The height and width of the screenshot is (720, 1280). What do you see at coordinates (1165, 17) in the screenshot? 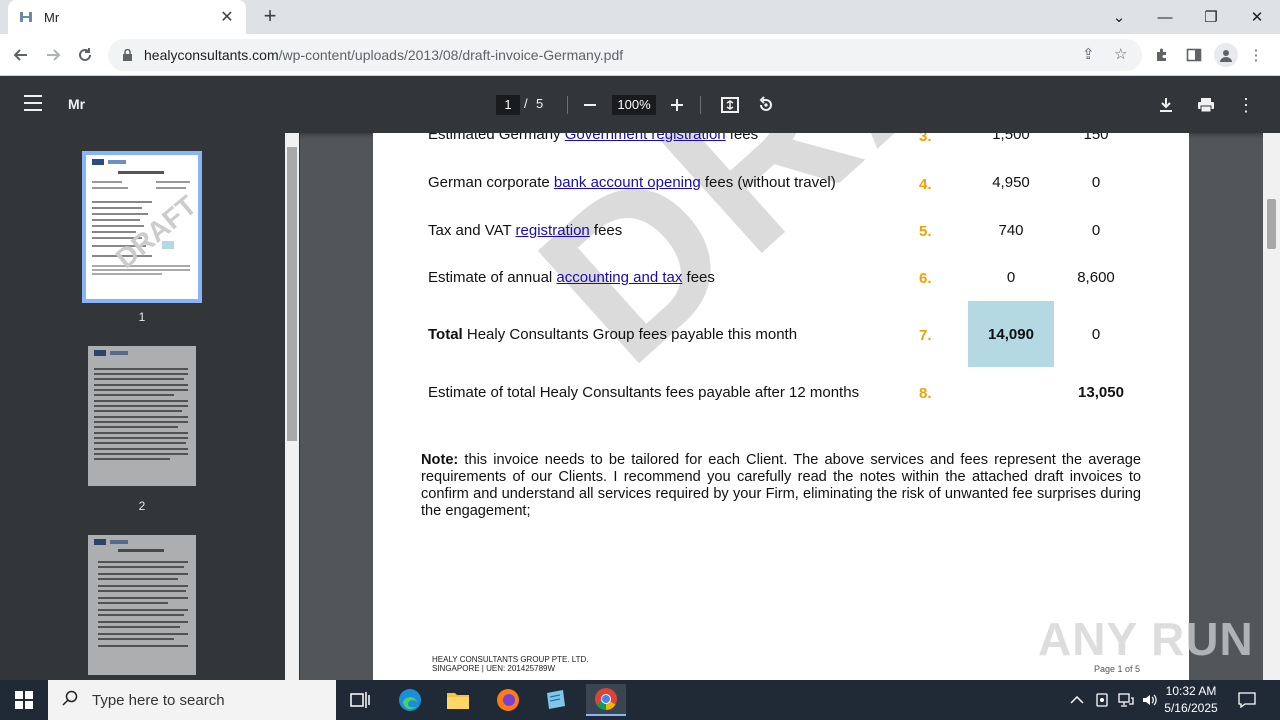
I see `minimize-button: —` at bounding box center [1165, 17].